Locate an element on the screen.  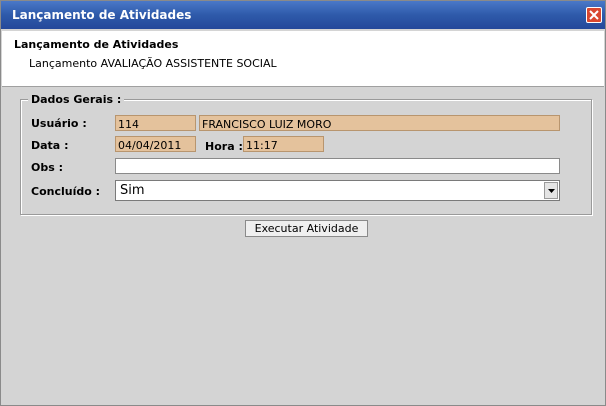
chevron-down-icon is located at coordinates (551, 191).